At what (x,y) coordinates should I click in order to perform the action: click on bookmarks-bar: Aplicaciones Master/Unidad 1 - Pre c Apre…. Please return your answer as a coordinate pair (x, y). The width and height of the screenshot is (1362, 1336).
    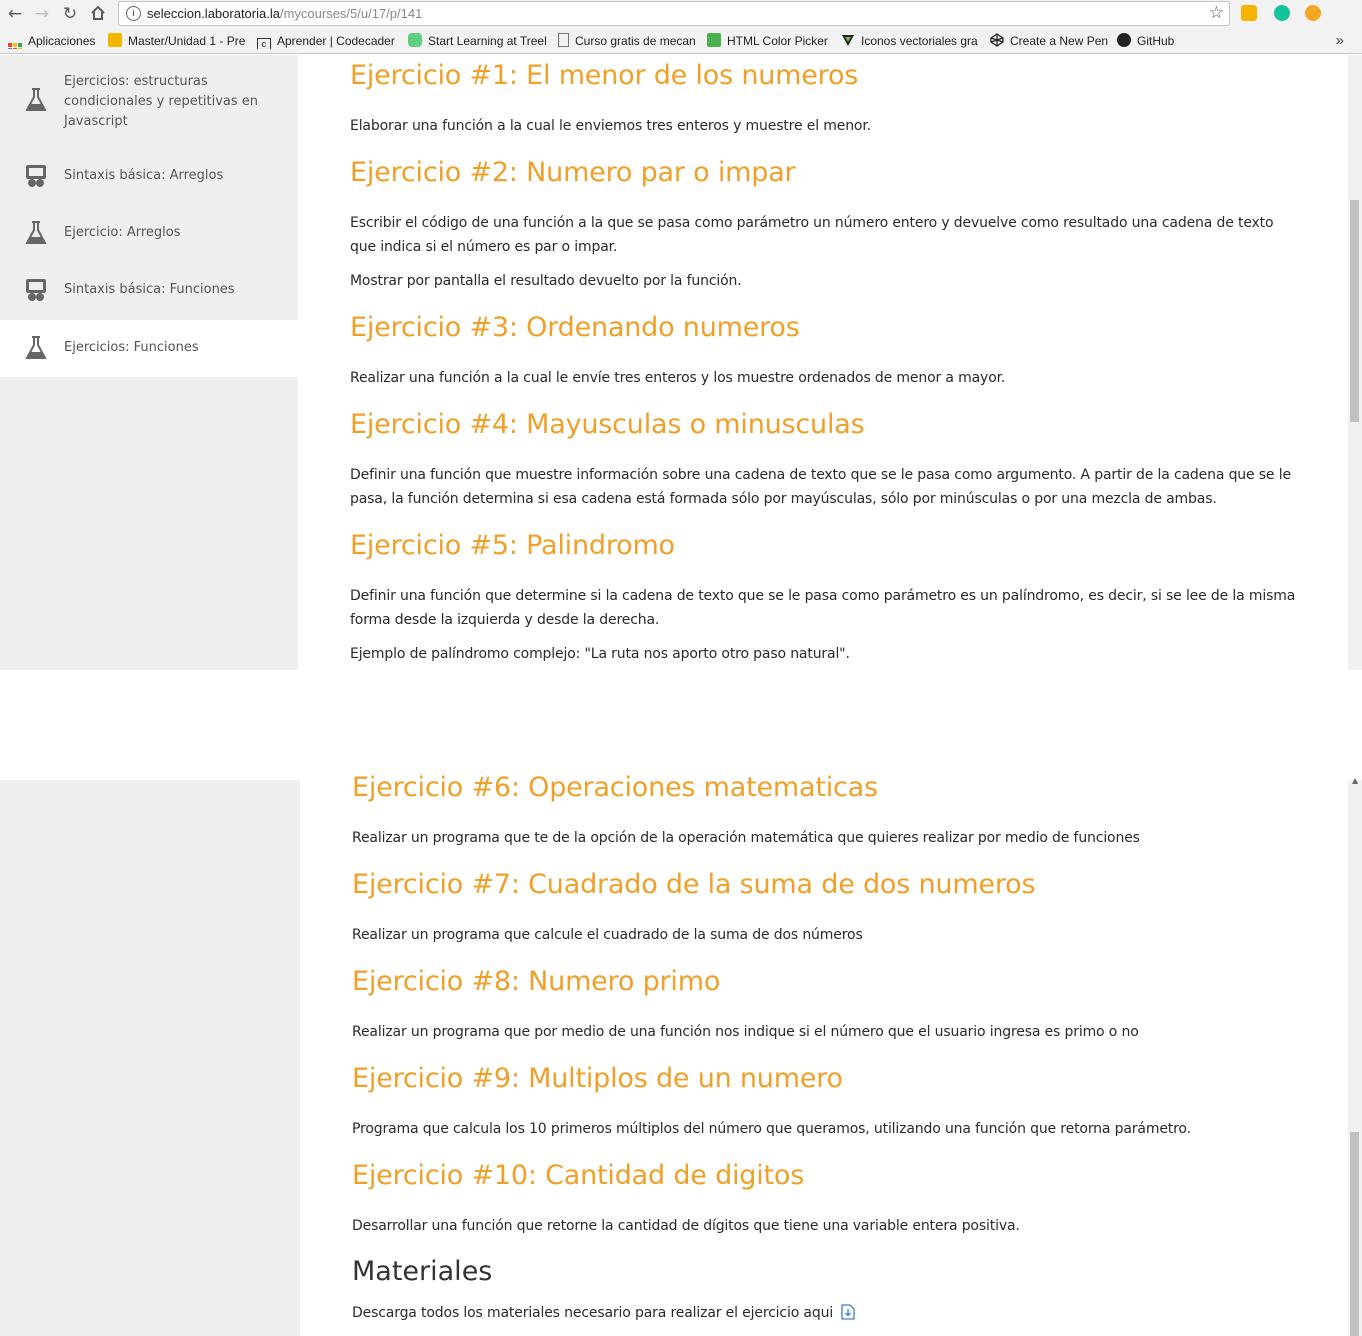
    Looking at the image, I should click on (681, 41).